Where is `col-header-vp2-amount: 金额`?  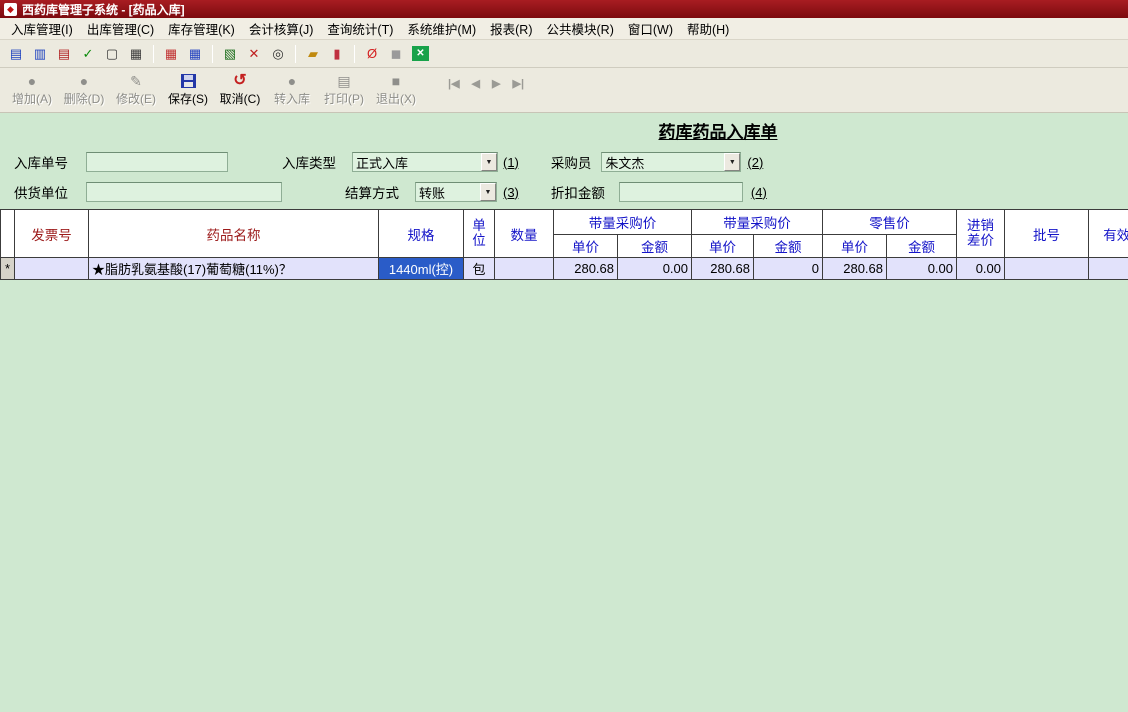 col-header-vp2-amount: 金额 is located at coordinates (788, 246).